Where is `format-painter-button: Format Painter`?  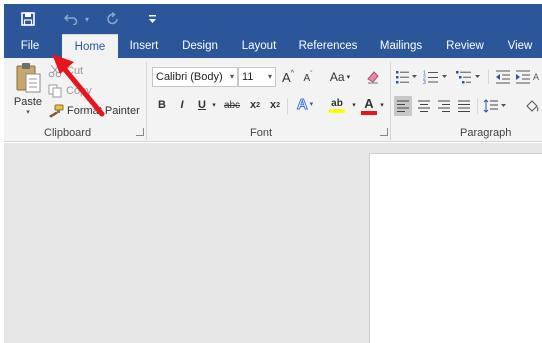
format-painter-button: Format Painter is located at coordinates (94, 111).